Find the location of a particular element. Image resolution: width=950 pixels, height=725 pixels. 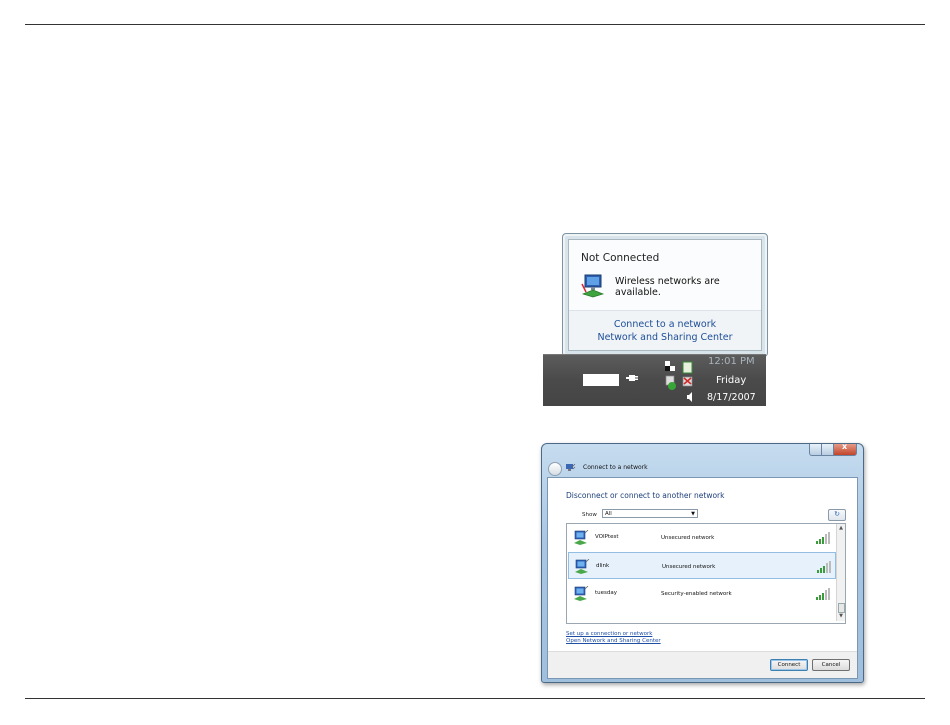

speaker-icon is located at coordinates (690, 397).